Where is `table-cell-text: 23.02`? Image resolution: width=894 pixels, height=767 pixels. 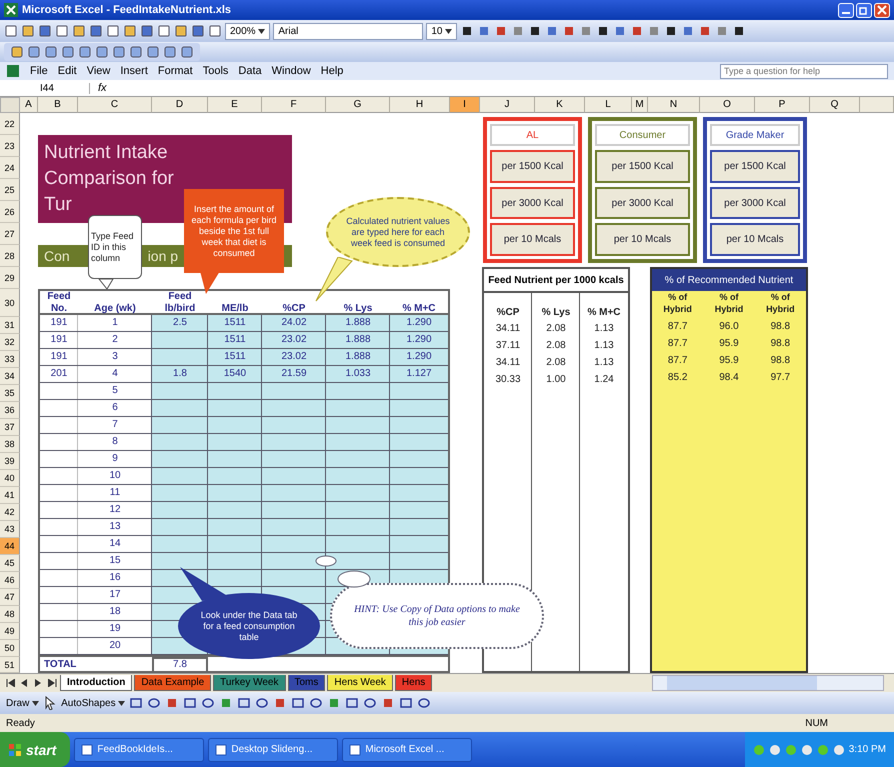
table-cell-text: 23.02 is located at coordinates (294, 357).